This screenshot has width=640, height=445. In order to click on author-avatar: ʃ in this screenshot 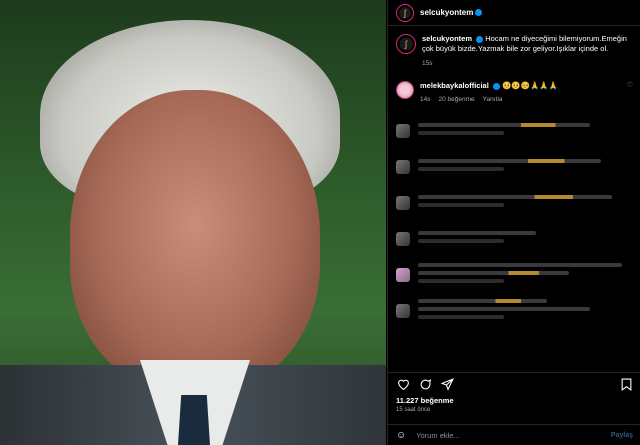, I will do `click(405, 12)`.